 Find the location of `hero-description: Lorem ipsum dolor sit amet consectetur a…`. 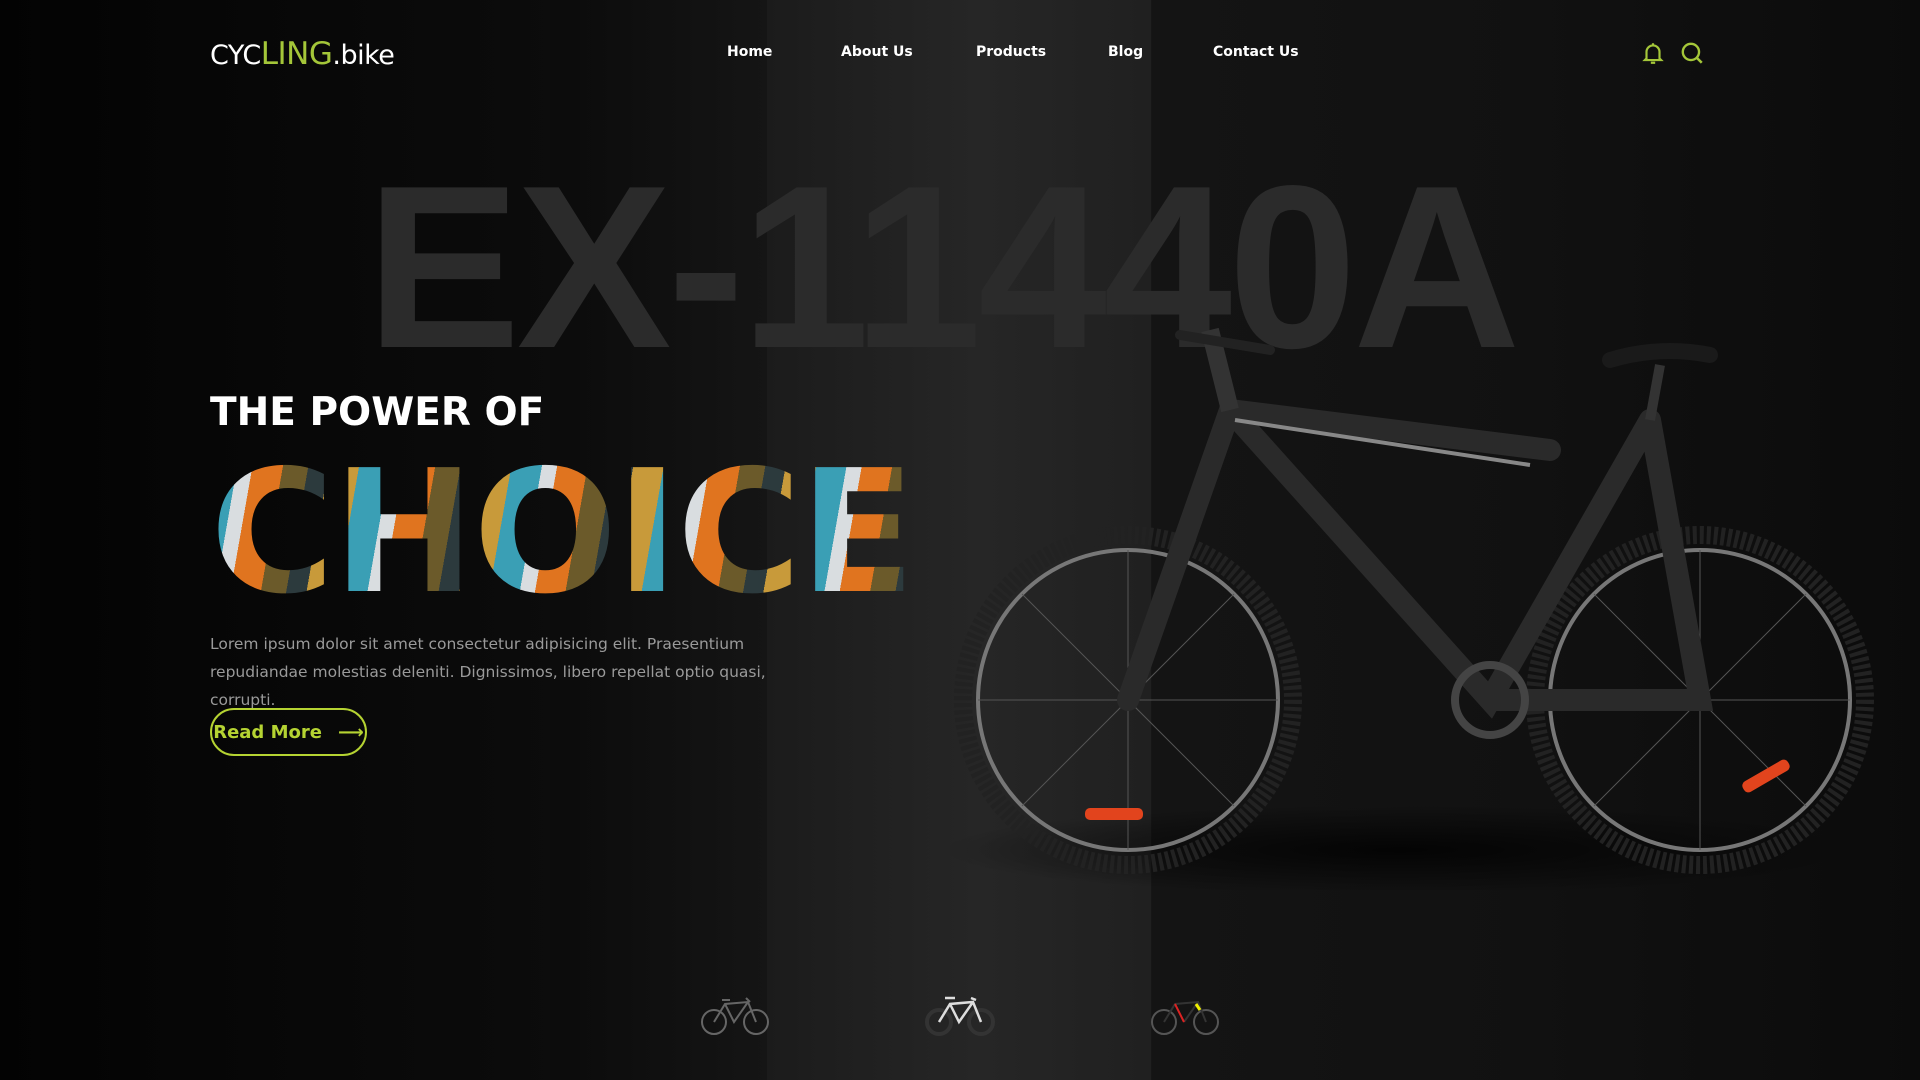

hero-description: Lorem ipsum dolor sit amet consectetur a… is located at coordinates (488, 672).